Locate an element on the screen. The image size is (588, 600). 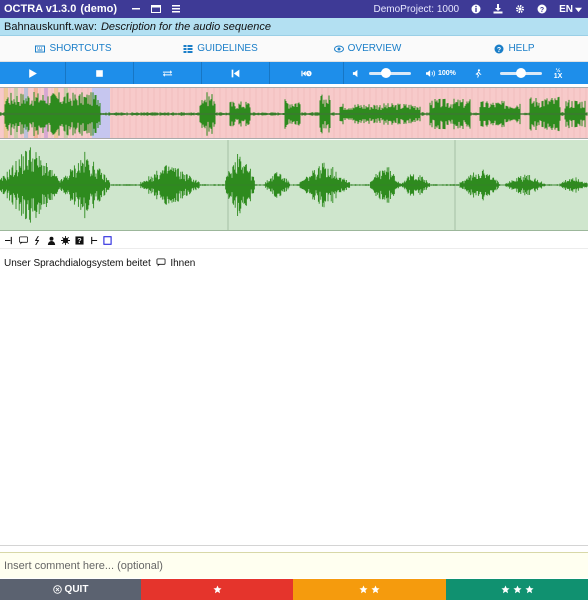
guidelines-button: GUIDELINES is located at coordinates (220, 48).